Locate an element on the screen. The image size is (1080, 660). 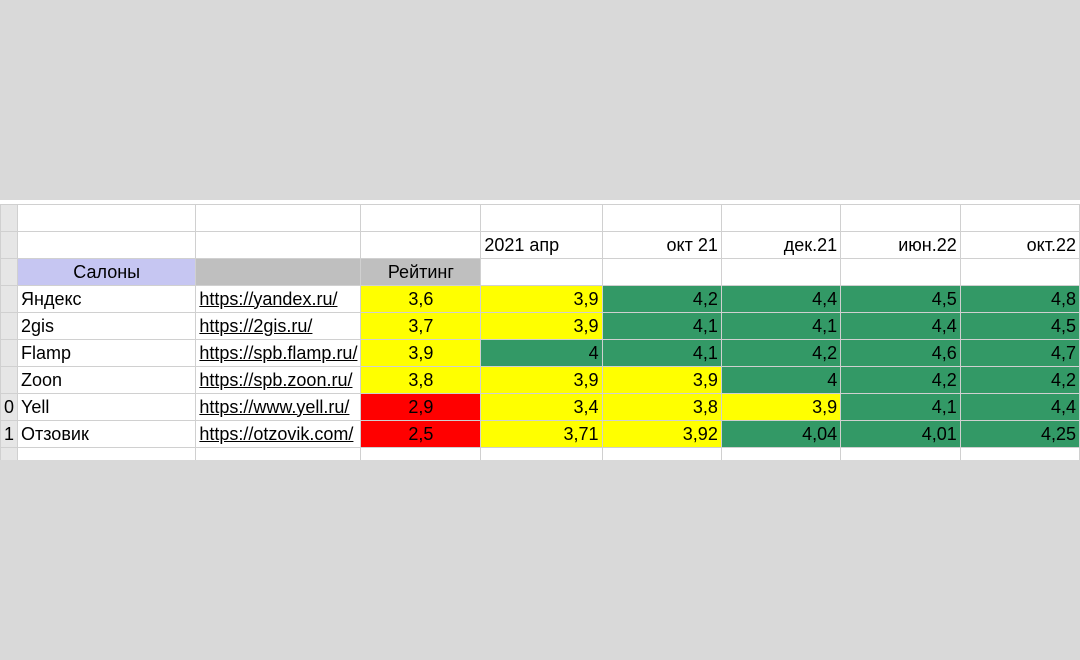
row-number: 0 is located at coordinates (9, 407).